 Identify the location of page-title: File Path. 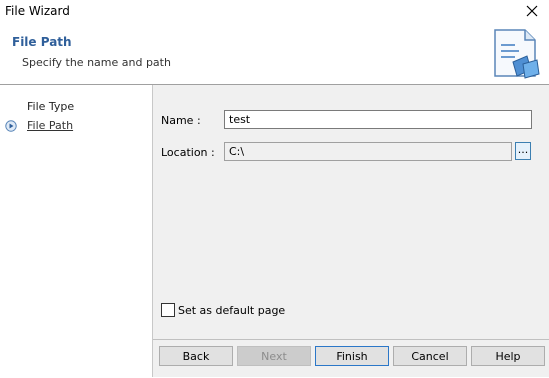
(42, 42).